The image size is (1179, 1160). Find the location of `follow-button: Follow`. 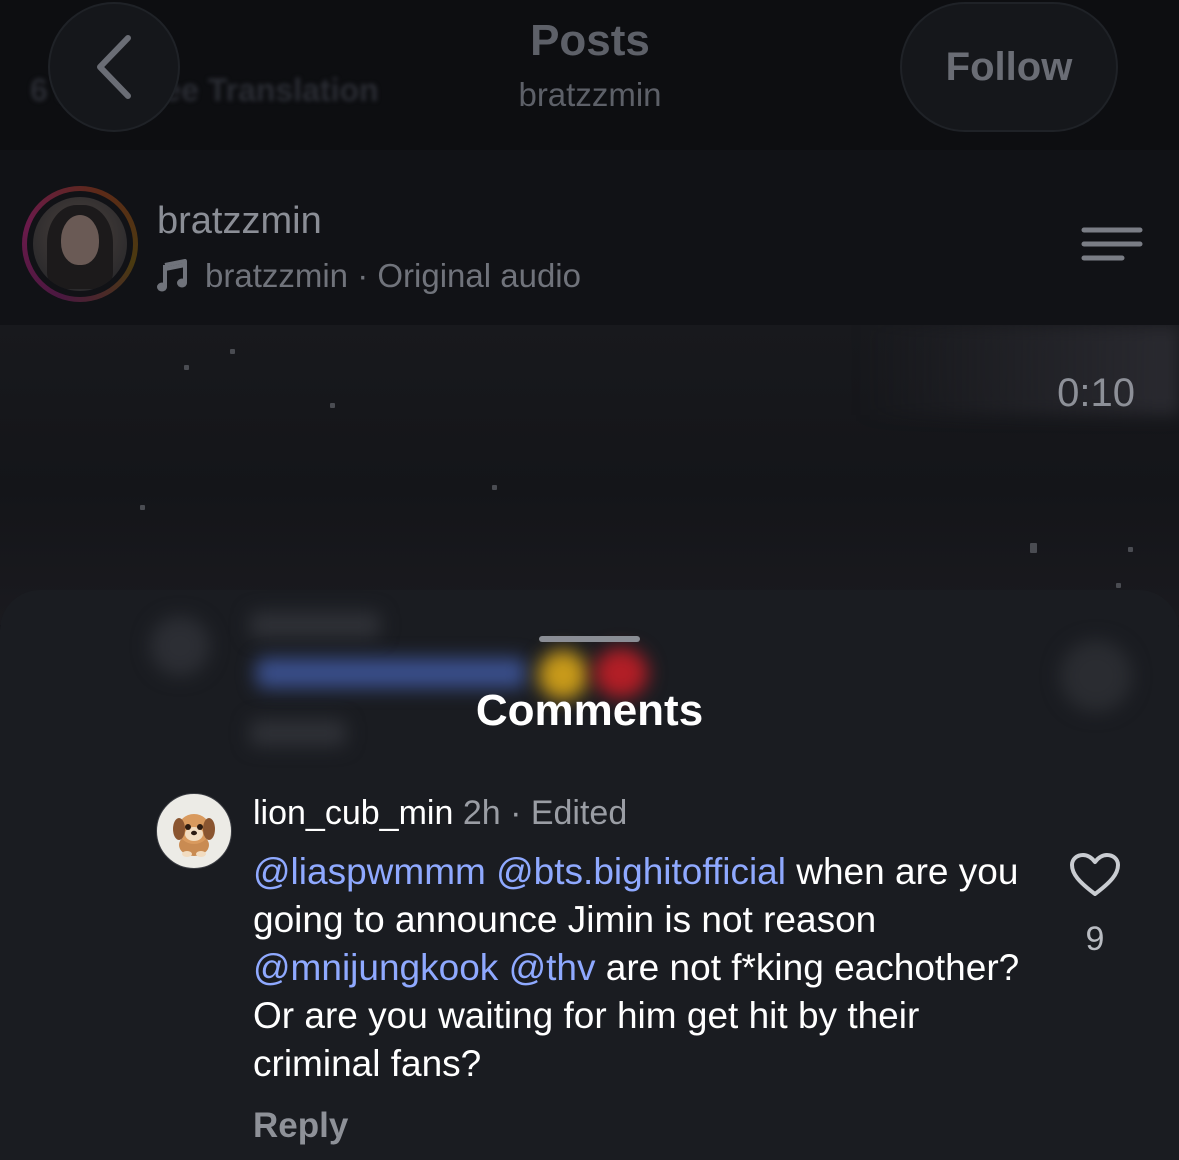

follow-button: Follow is located at coordinates (1009, 67).